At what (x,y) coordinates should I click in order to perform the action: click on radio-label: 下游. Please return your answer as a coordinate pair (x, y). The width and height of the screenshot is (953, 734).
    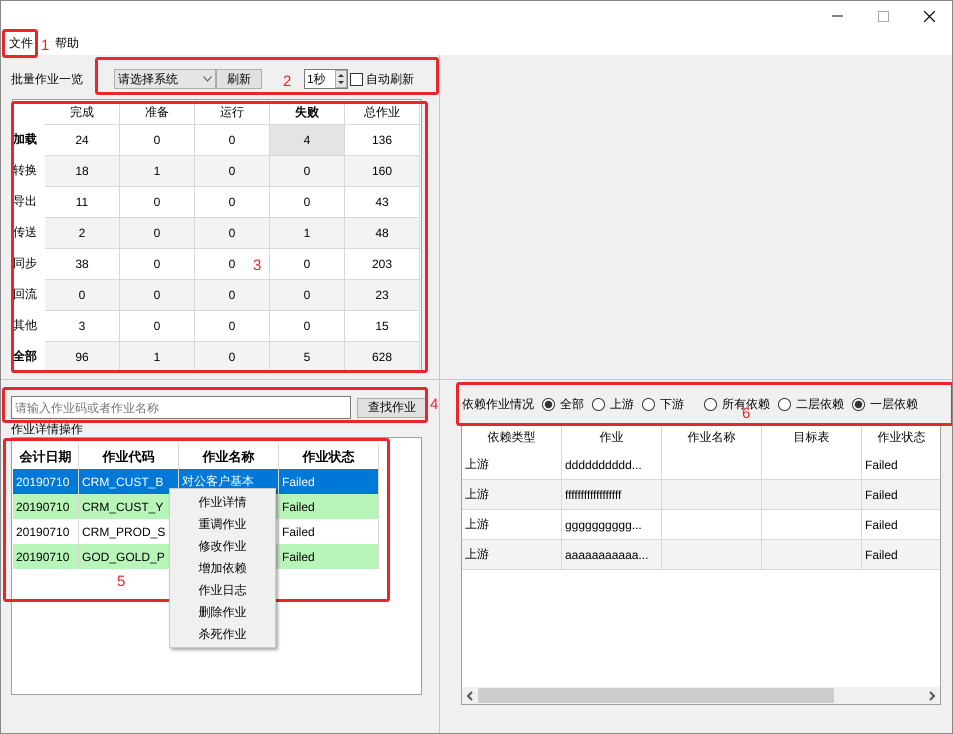
    Looking at the image, I should click on (672, 404).